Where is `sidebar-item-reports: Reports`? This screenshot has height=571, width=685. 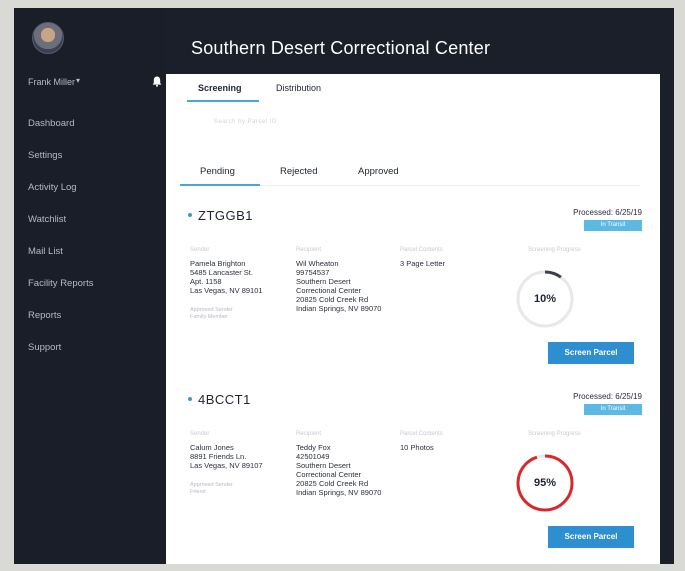
sidebar-item-reports: Reports is located at coordinates (60, 326).